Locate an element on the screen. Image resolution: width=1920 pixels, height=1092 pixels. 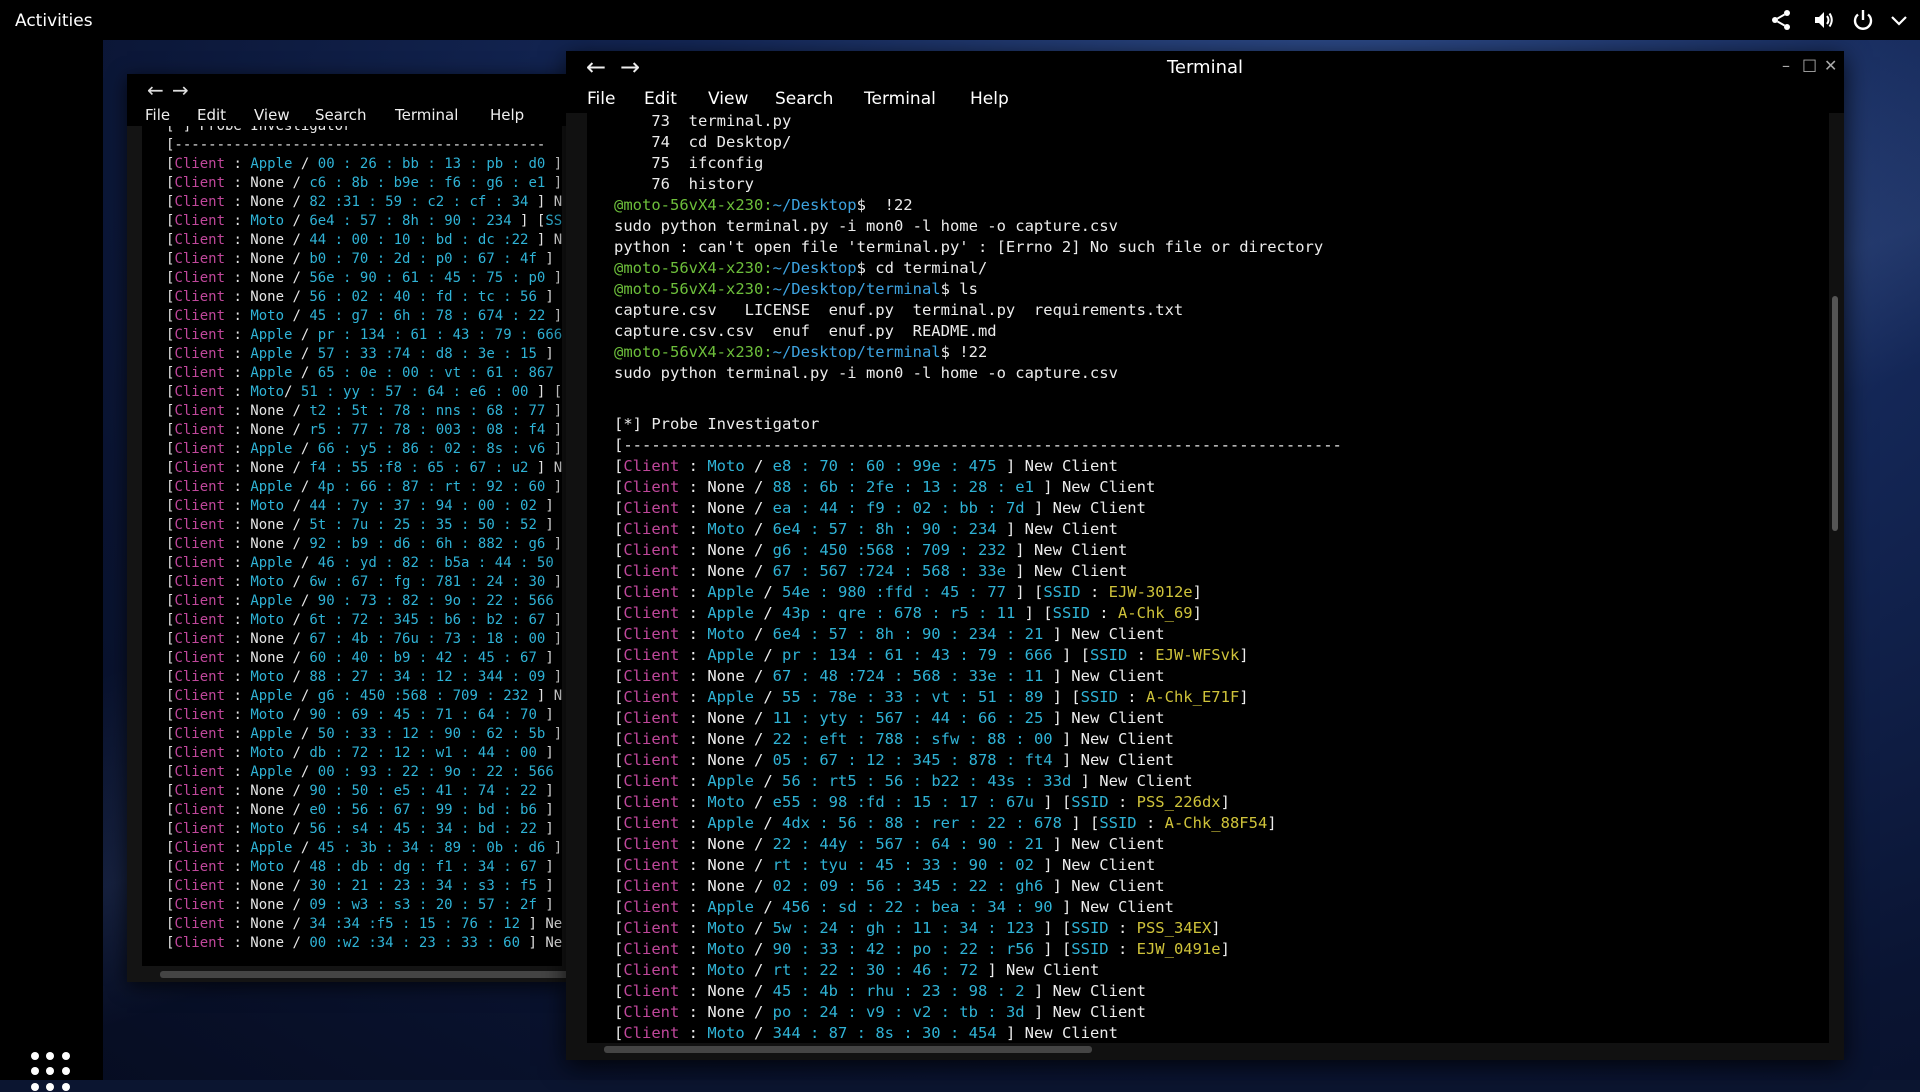
line-segment: 05 : 67 : 12 : 345 : 878 : ft4 is located at coordinates (912, 760).